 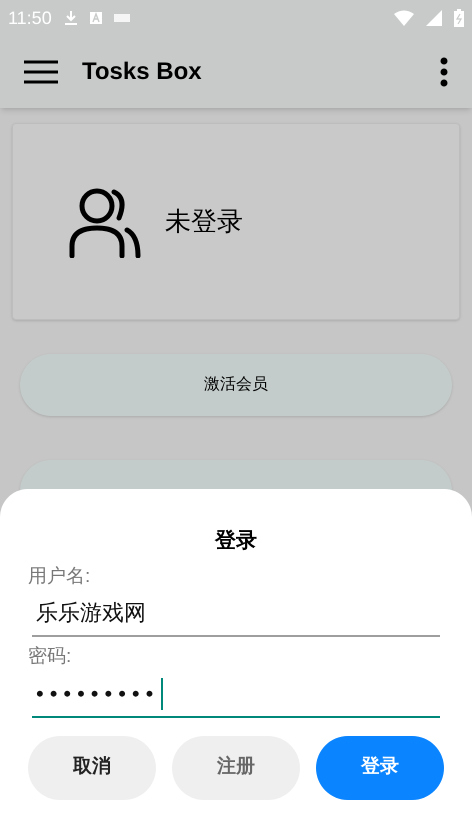 What do you see at coordinates (50, 657) in the screenshot?
I see `field-label: 密码:` at bounding box center [50, 657].